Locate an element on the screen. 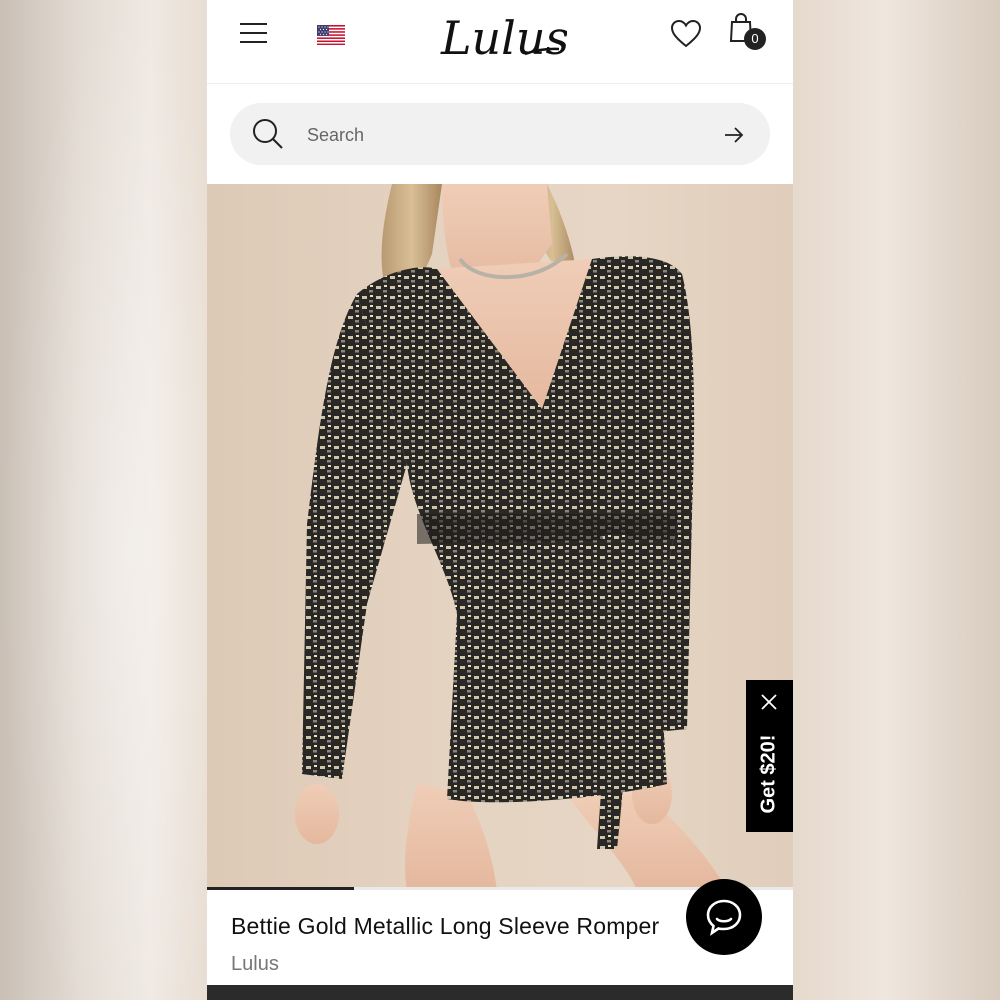 This screenshot has height=1000, width=1000. product-brand: Lulus is located at coordinates (255, 964).